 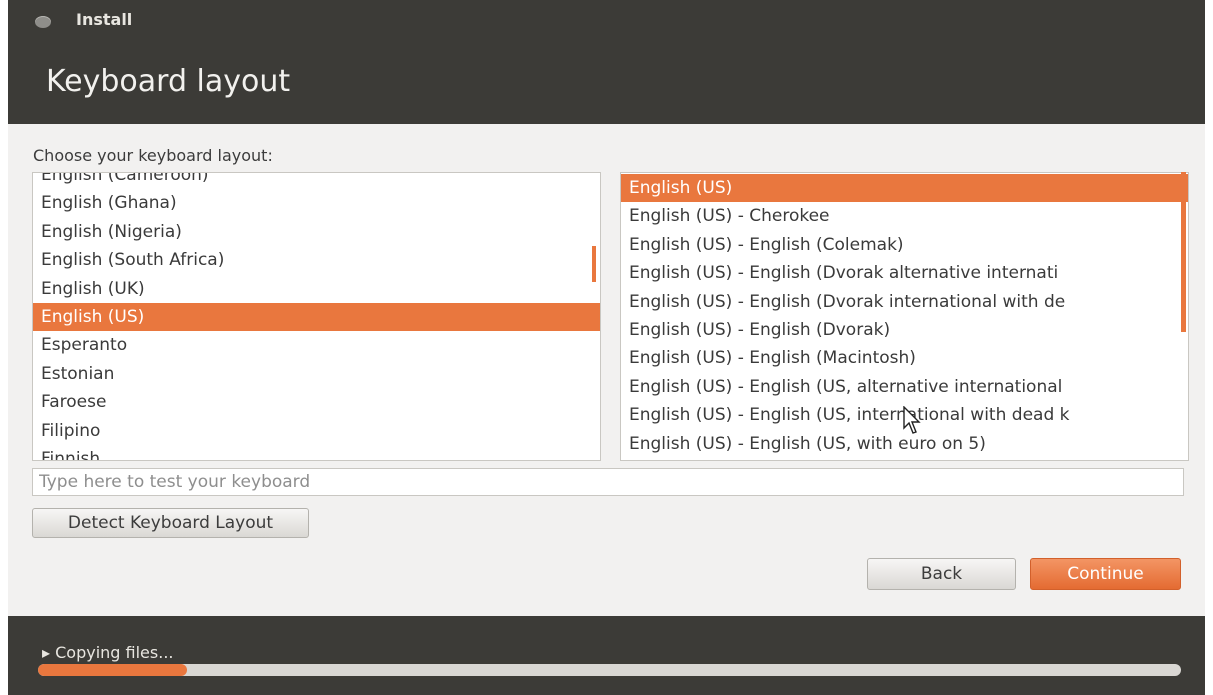 I want to click on list-item: Filipino, so click(x=316, y=431).